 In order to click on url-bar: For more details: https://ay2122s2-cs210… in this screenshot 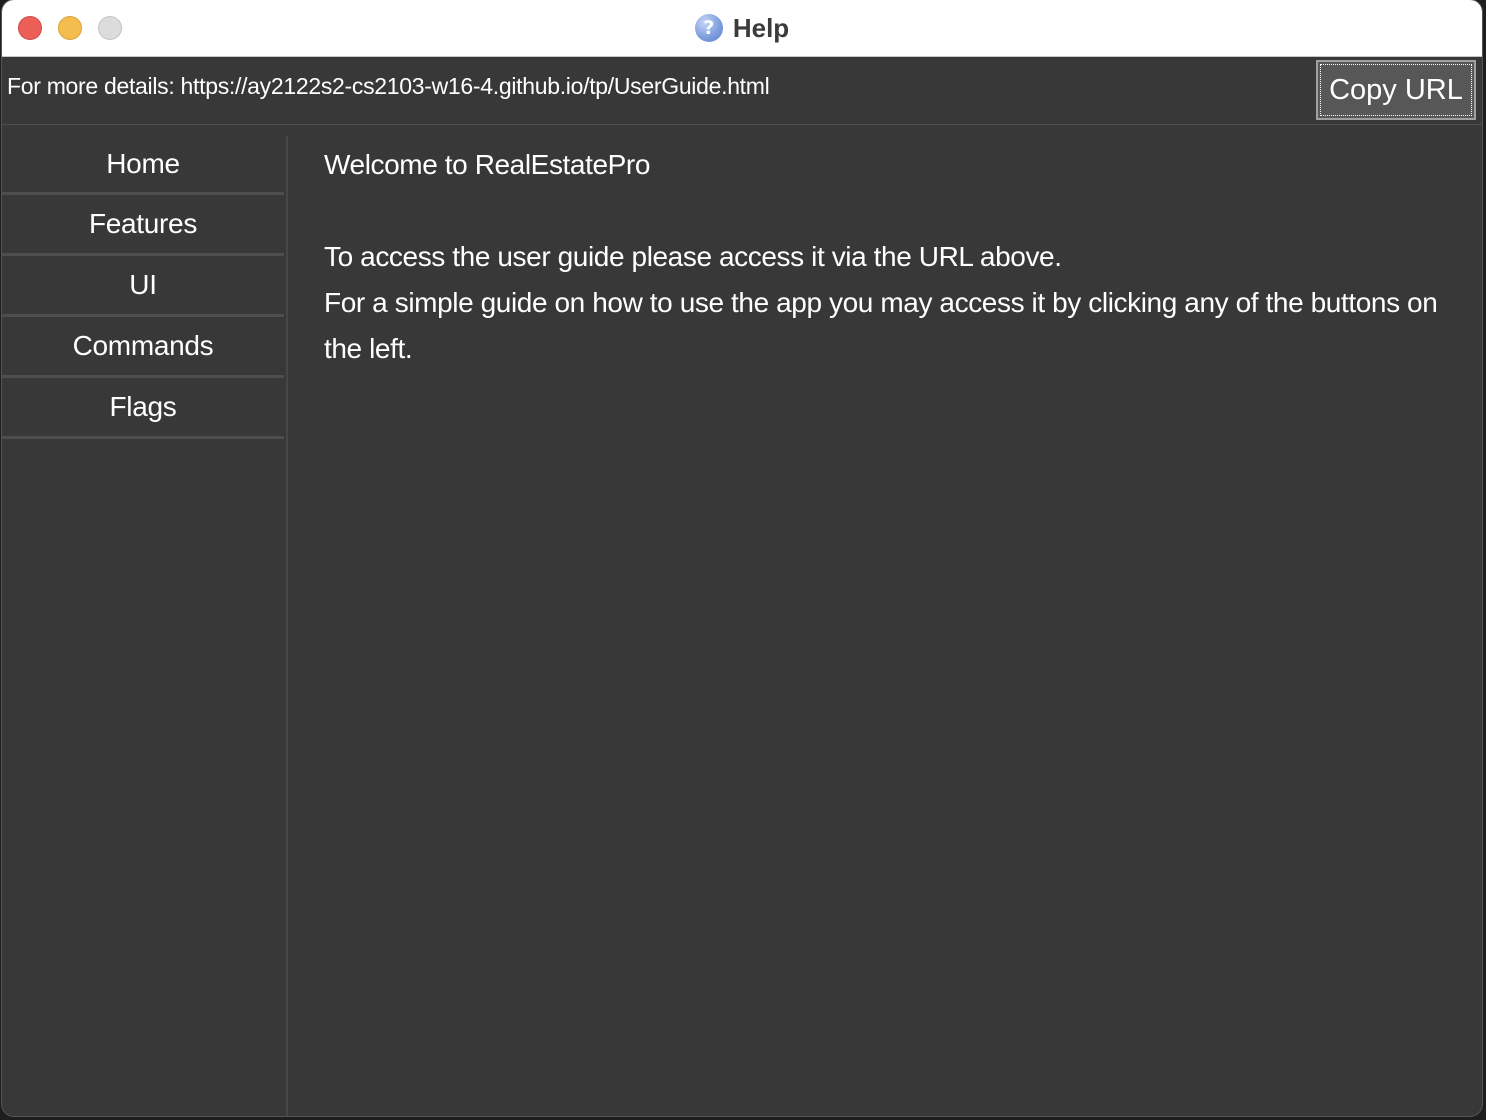, I will do `click(742, 91)`.